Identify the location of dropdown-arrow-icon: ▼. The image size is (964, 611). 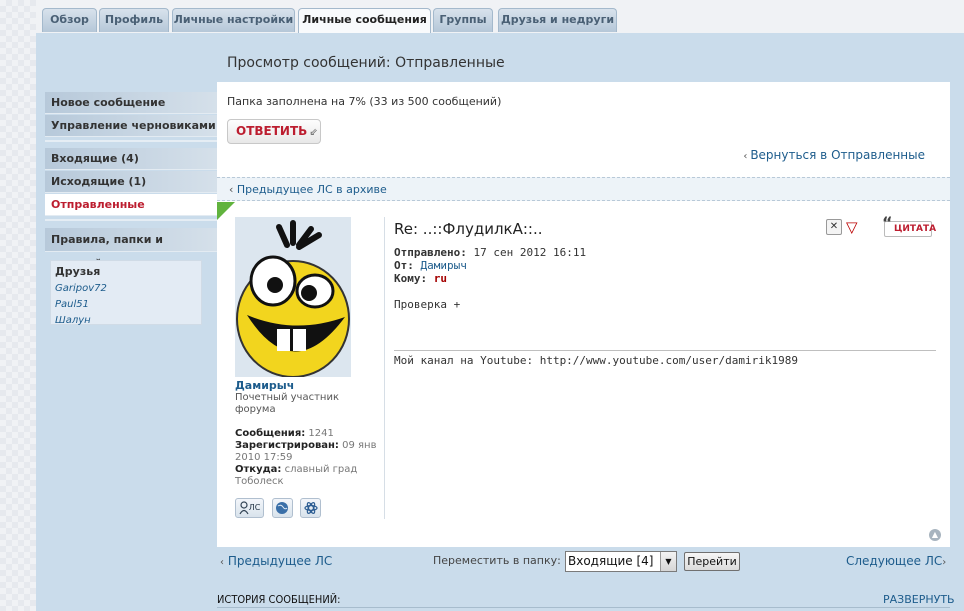
(668, 561).